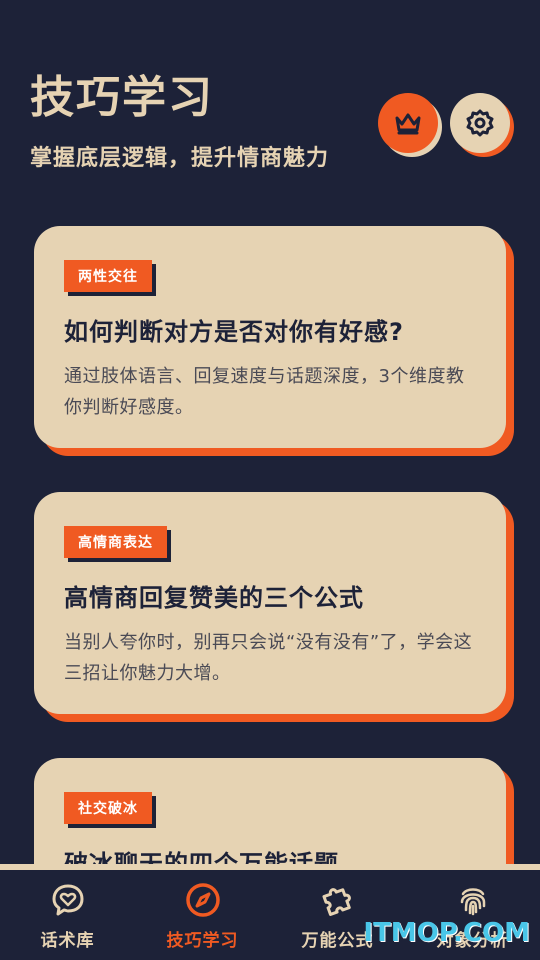 The width and height of the screenshot is (540, 960). What do you see at coordinates (234, 332) in the screenshot?
I see `card-title: 如何判断对方是否对你有好感?` at bounding box center [234, 332].